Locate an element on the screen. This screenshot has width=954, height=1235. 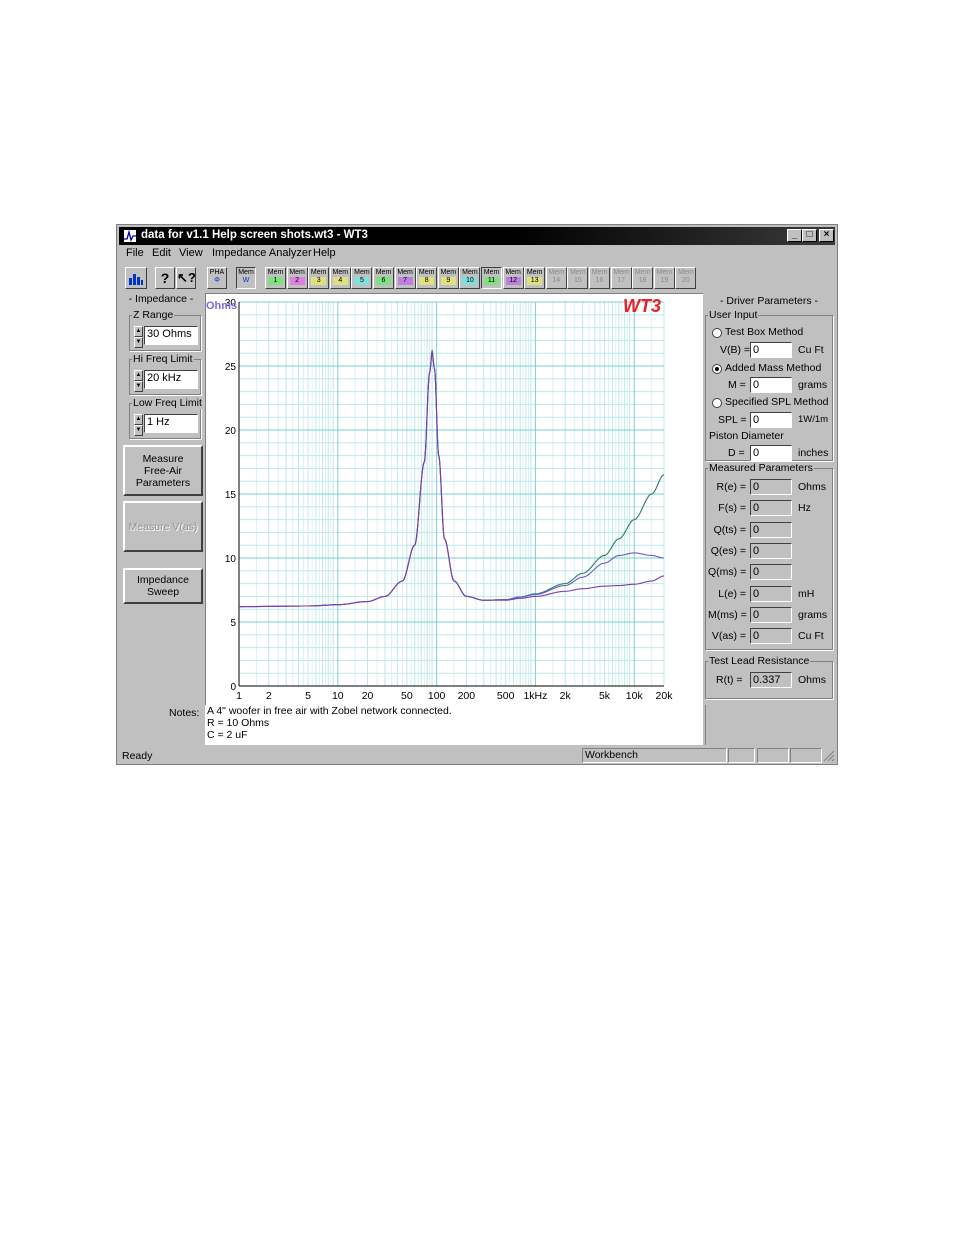
mem-button-5: Mem 5 is located at coordinates (362, 278).